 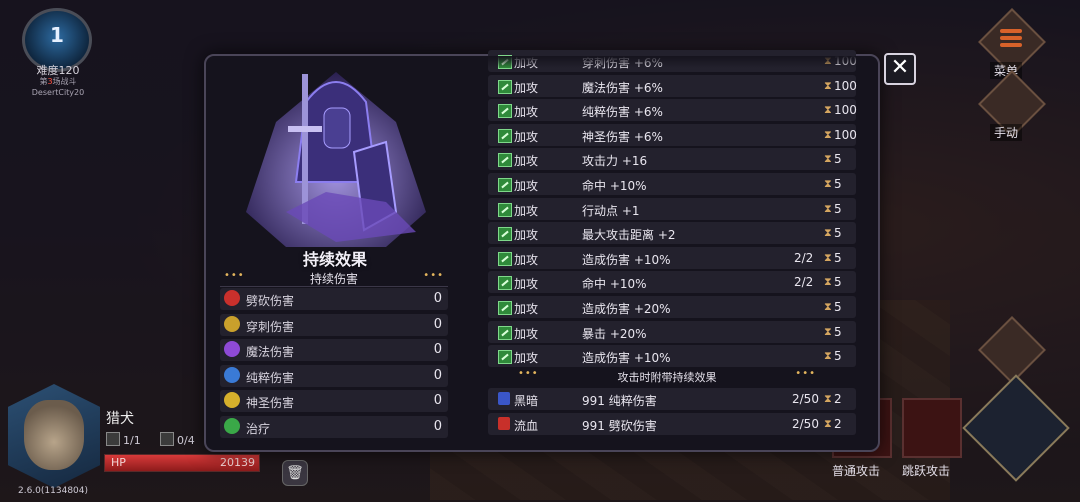 What do you see at coordinates (113, 439) in the screenshot?
I see `skill-charge-icon` at bounding box center [113, 439].